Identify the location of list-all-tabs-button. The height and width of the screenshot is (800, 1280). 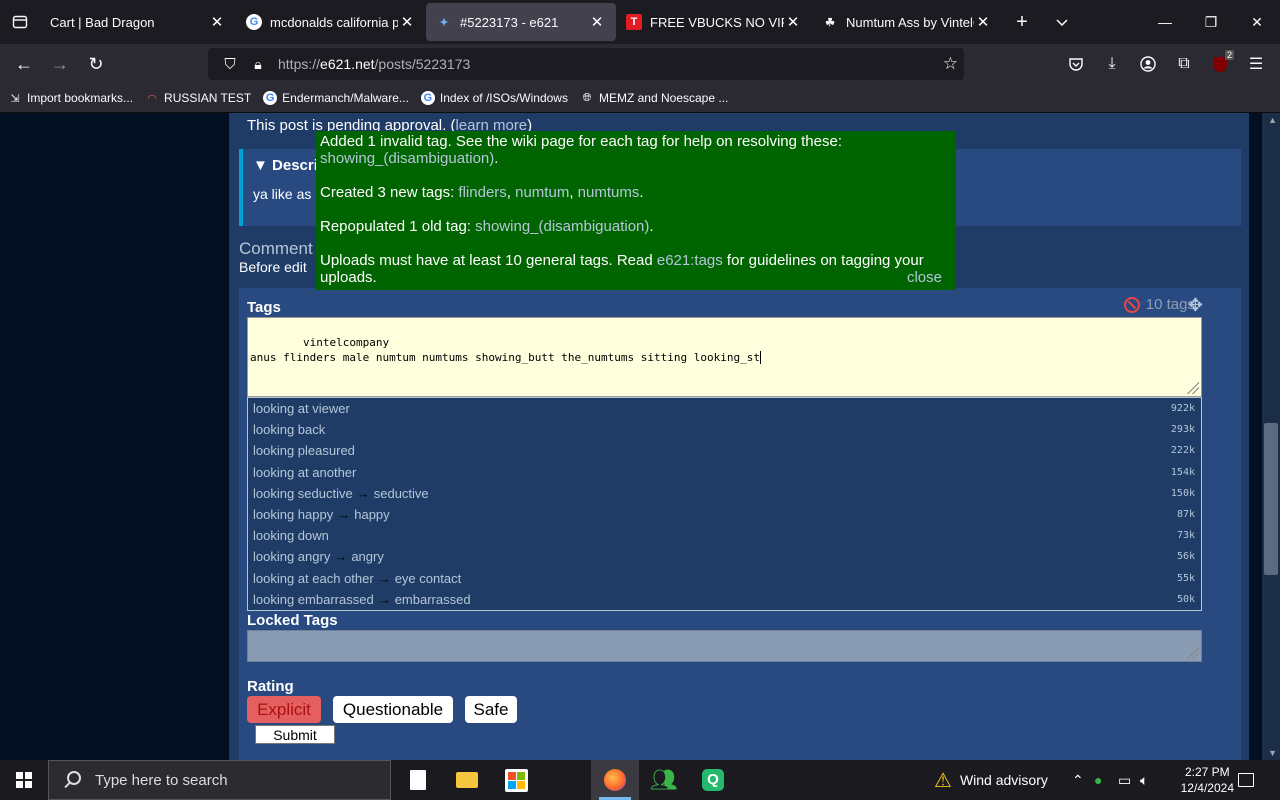
(1062, 22).